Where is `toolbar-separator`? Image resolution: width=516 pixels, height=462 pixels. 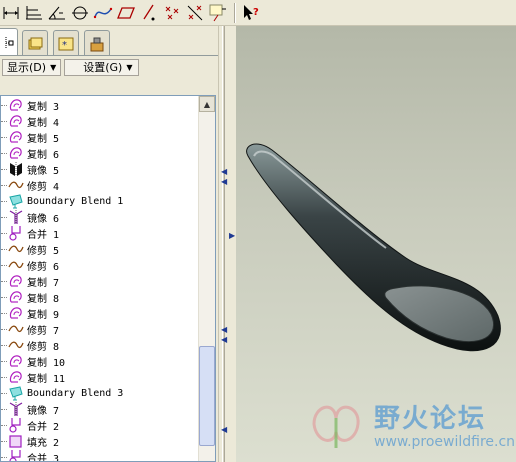 toolbar-separator is located at coordinates (235, 12).